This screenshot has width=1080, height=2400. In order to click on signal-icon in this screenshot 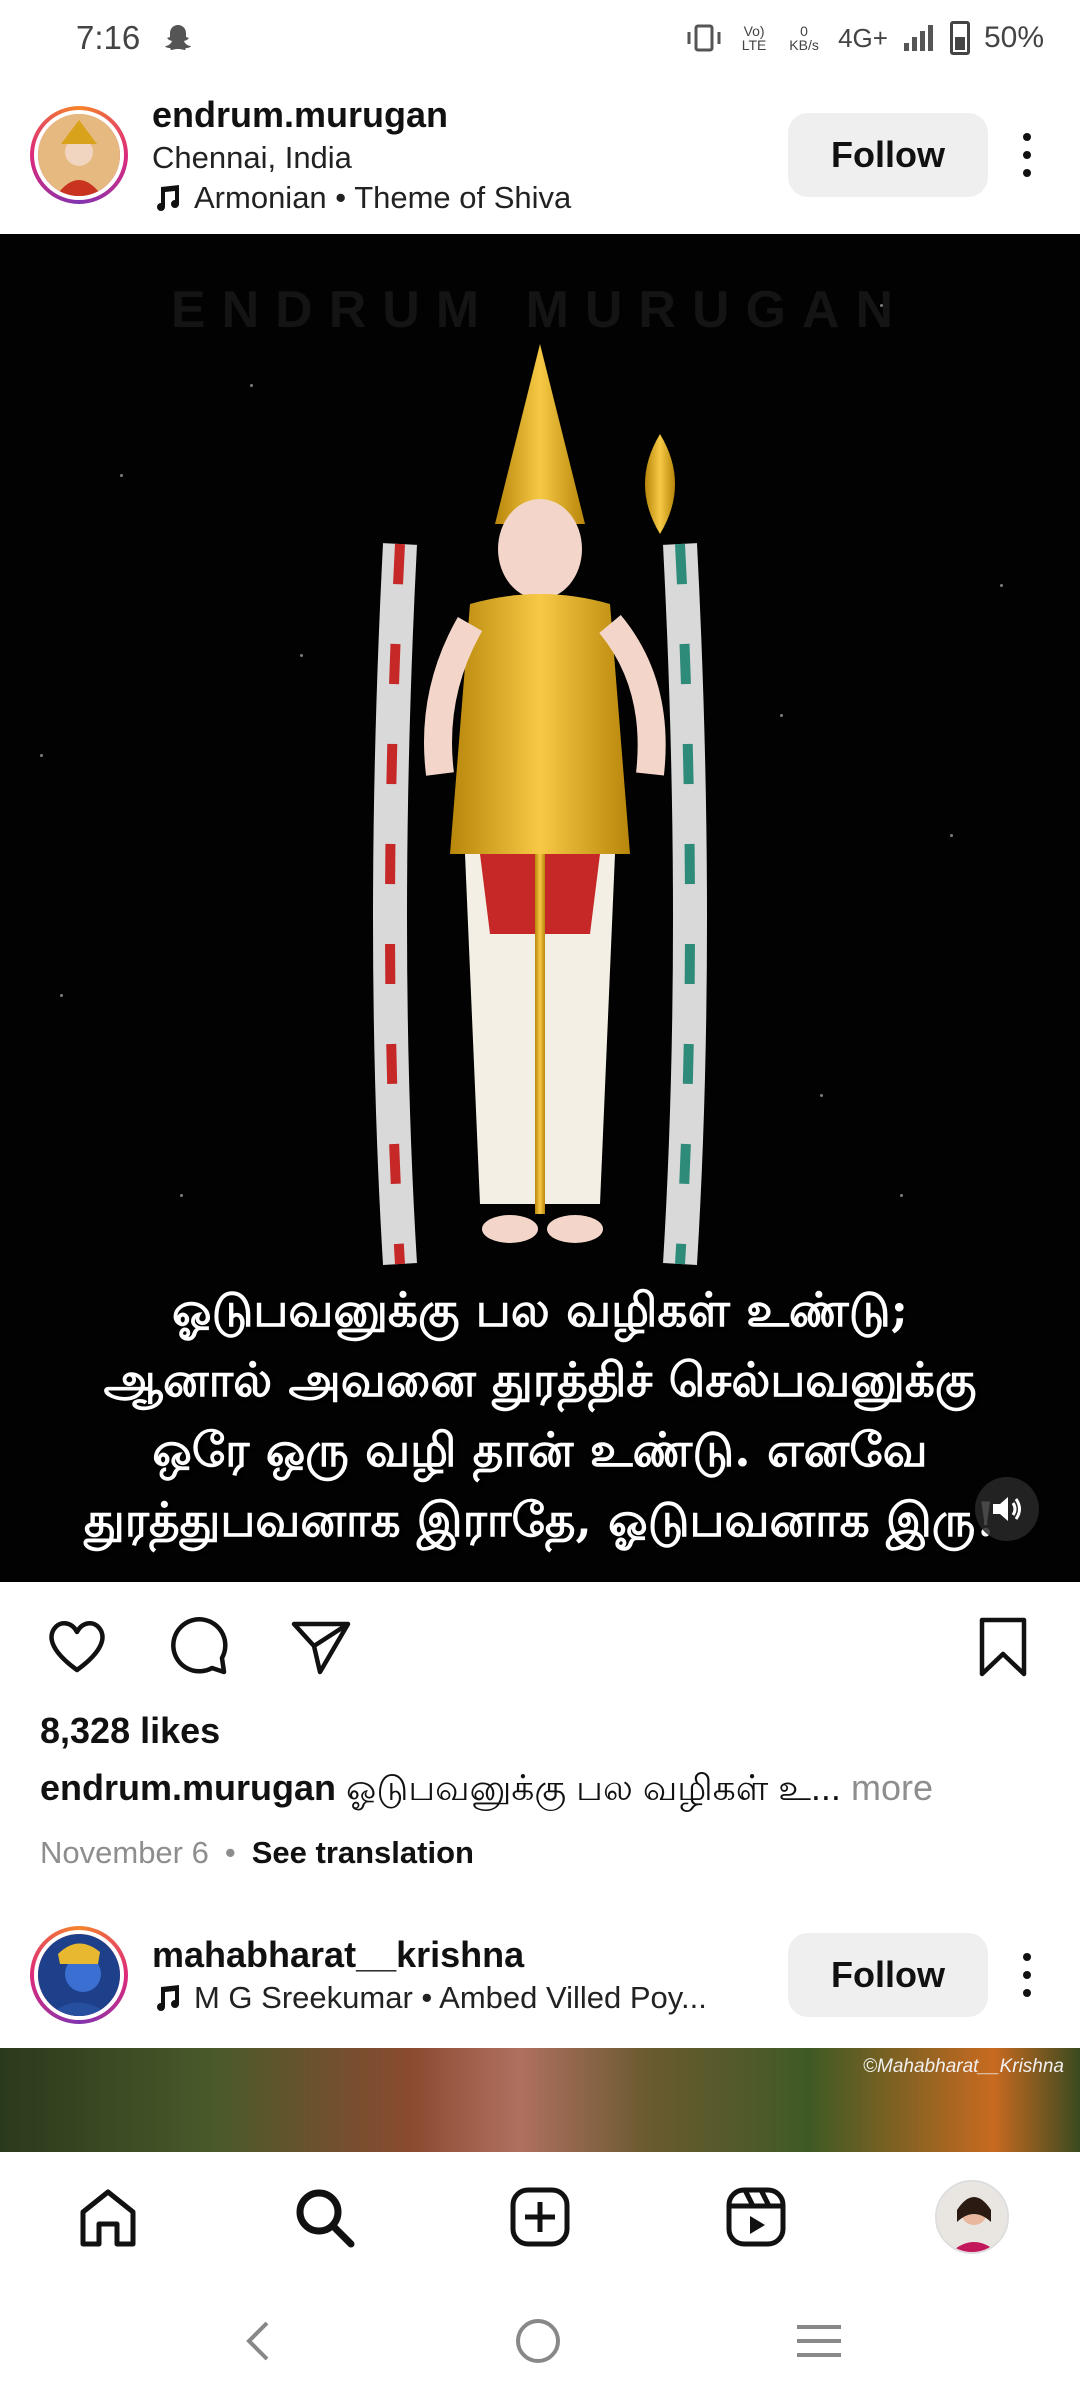, I will do `click(918, 38)`.